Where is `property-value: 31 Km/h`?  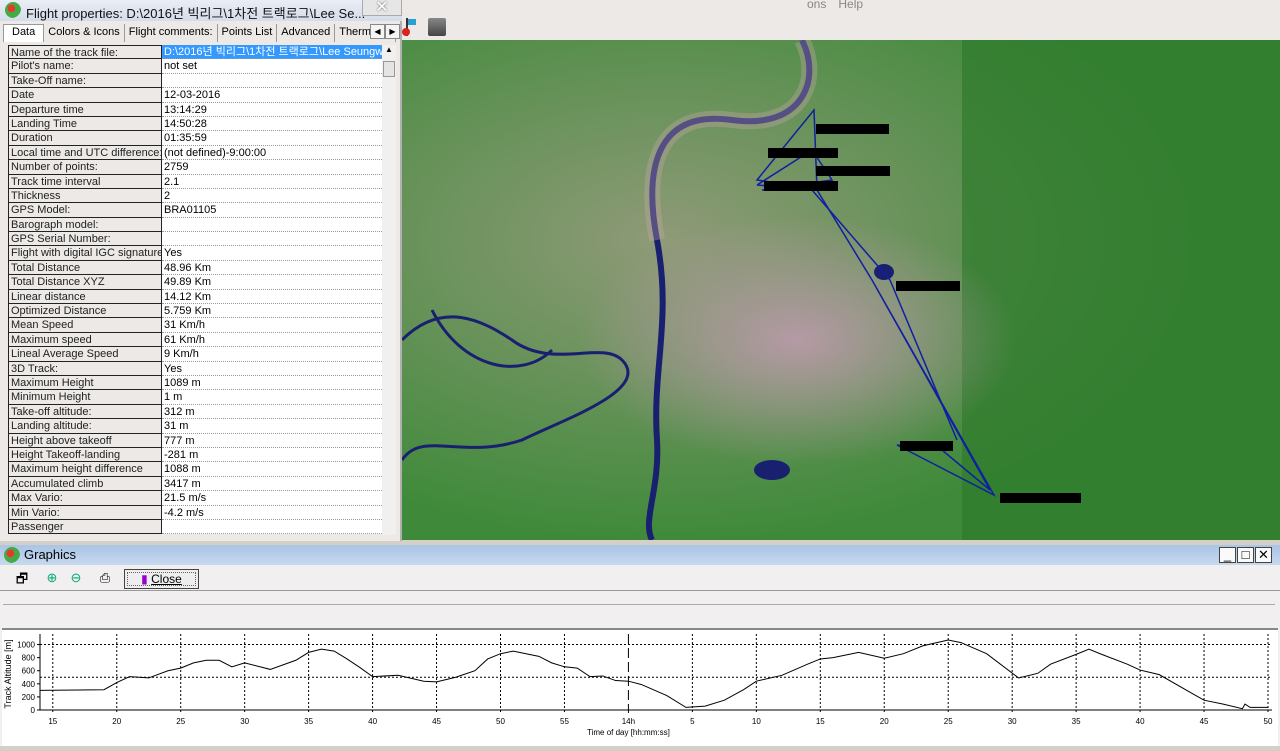 property-value: 31 Km/h is located at coordinates (272, 325).